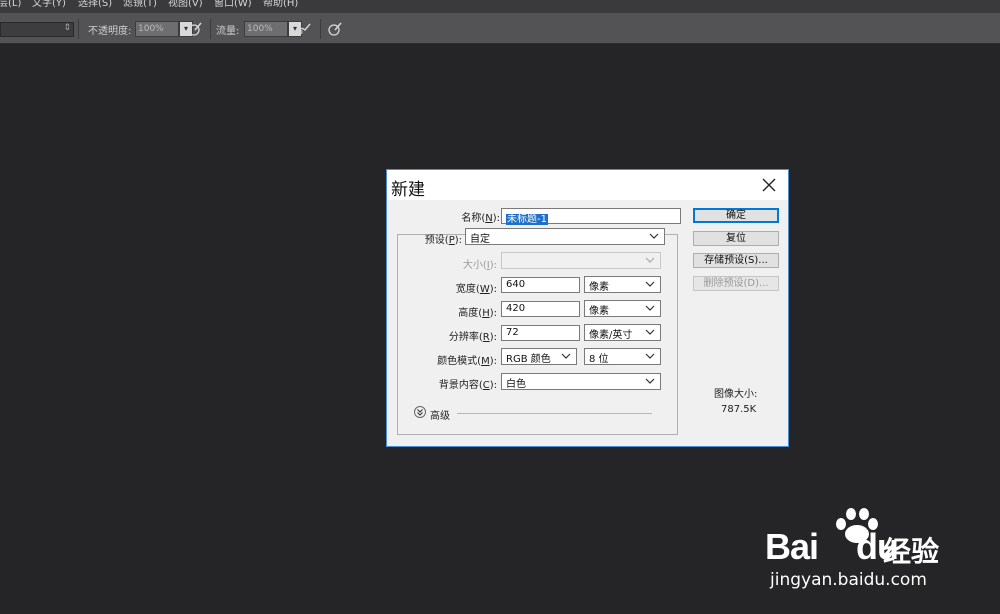 Image resolution: width=1000 pixels, height=614 pixels. What do you see at coordinates (769, 185) in the screenshot?
I see `close-icon` at bounding box center [769, 185].